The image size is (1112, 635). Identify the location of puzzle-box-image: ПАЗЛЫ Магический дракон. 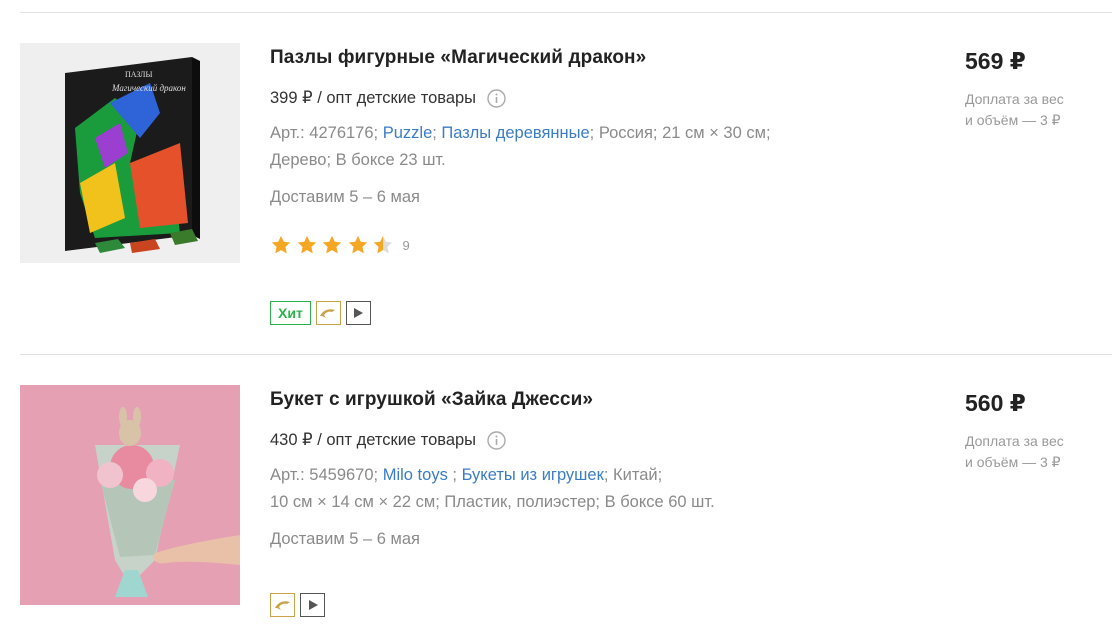
(130, 153).